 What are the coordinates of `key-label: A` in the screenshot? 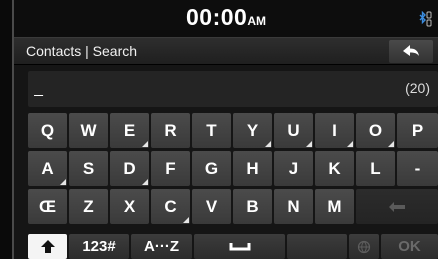 It's located at (47, 168).